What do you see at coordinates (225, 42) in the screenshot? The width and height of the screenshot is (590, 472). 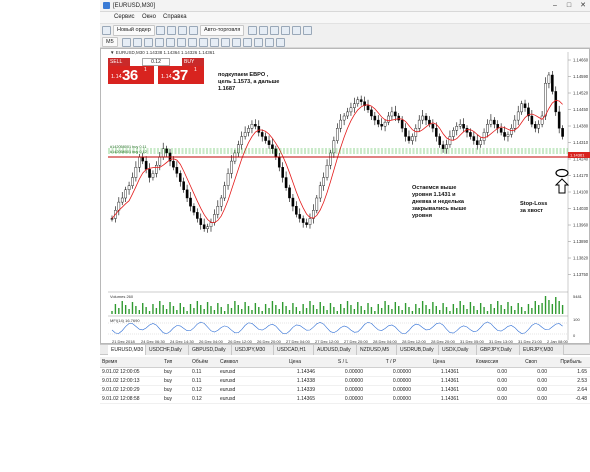 I see `arrow-tool-icon` at bounding box center [225, 42].